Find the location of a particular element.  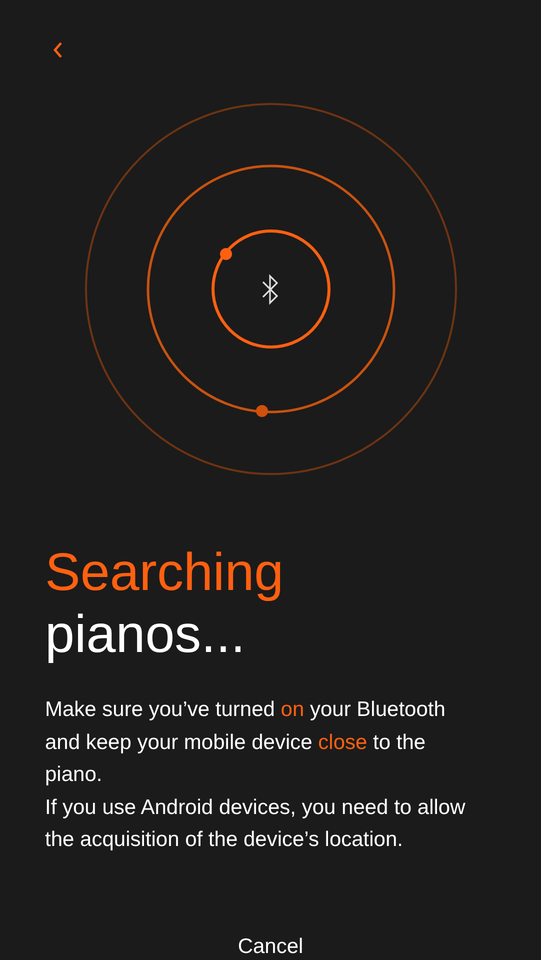

back-icon is located at coordinates (58, 50).